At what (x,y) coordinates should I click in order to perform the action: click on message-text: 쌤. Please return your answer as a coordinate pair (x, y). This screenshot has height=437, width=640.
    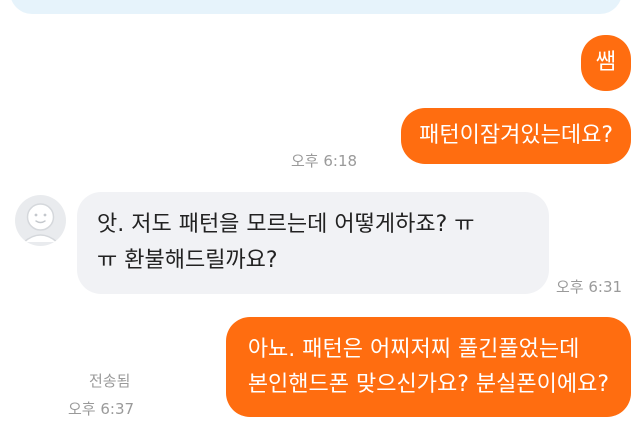
    Looking at the image, I should click on (605, 62).